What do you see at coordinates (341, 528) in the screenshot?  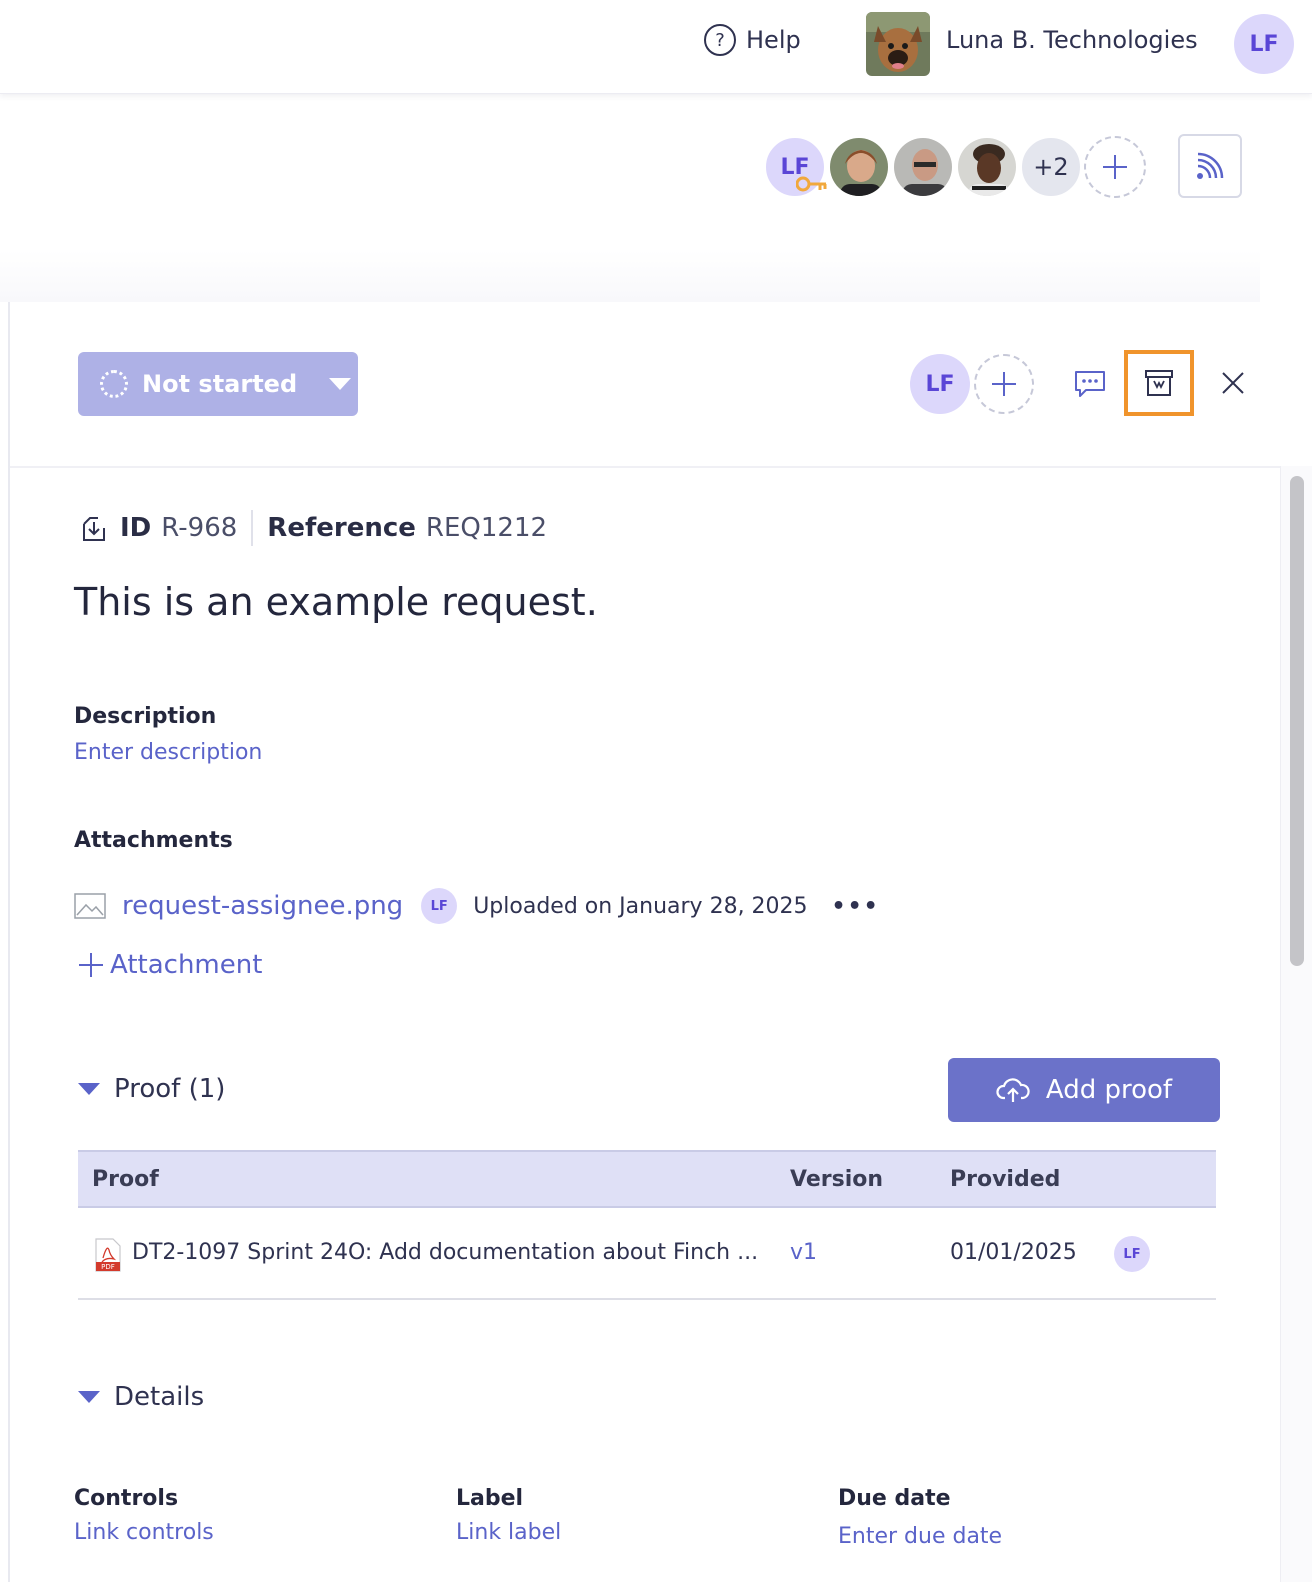 I see `reference-label: Reference` at bounding box center [341, 528].